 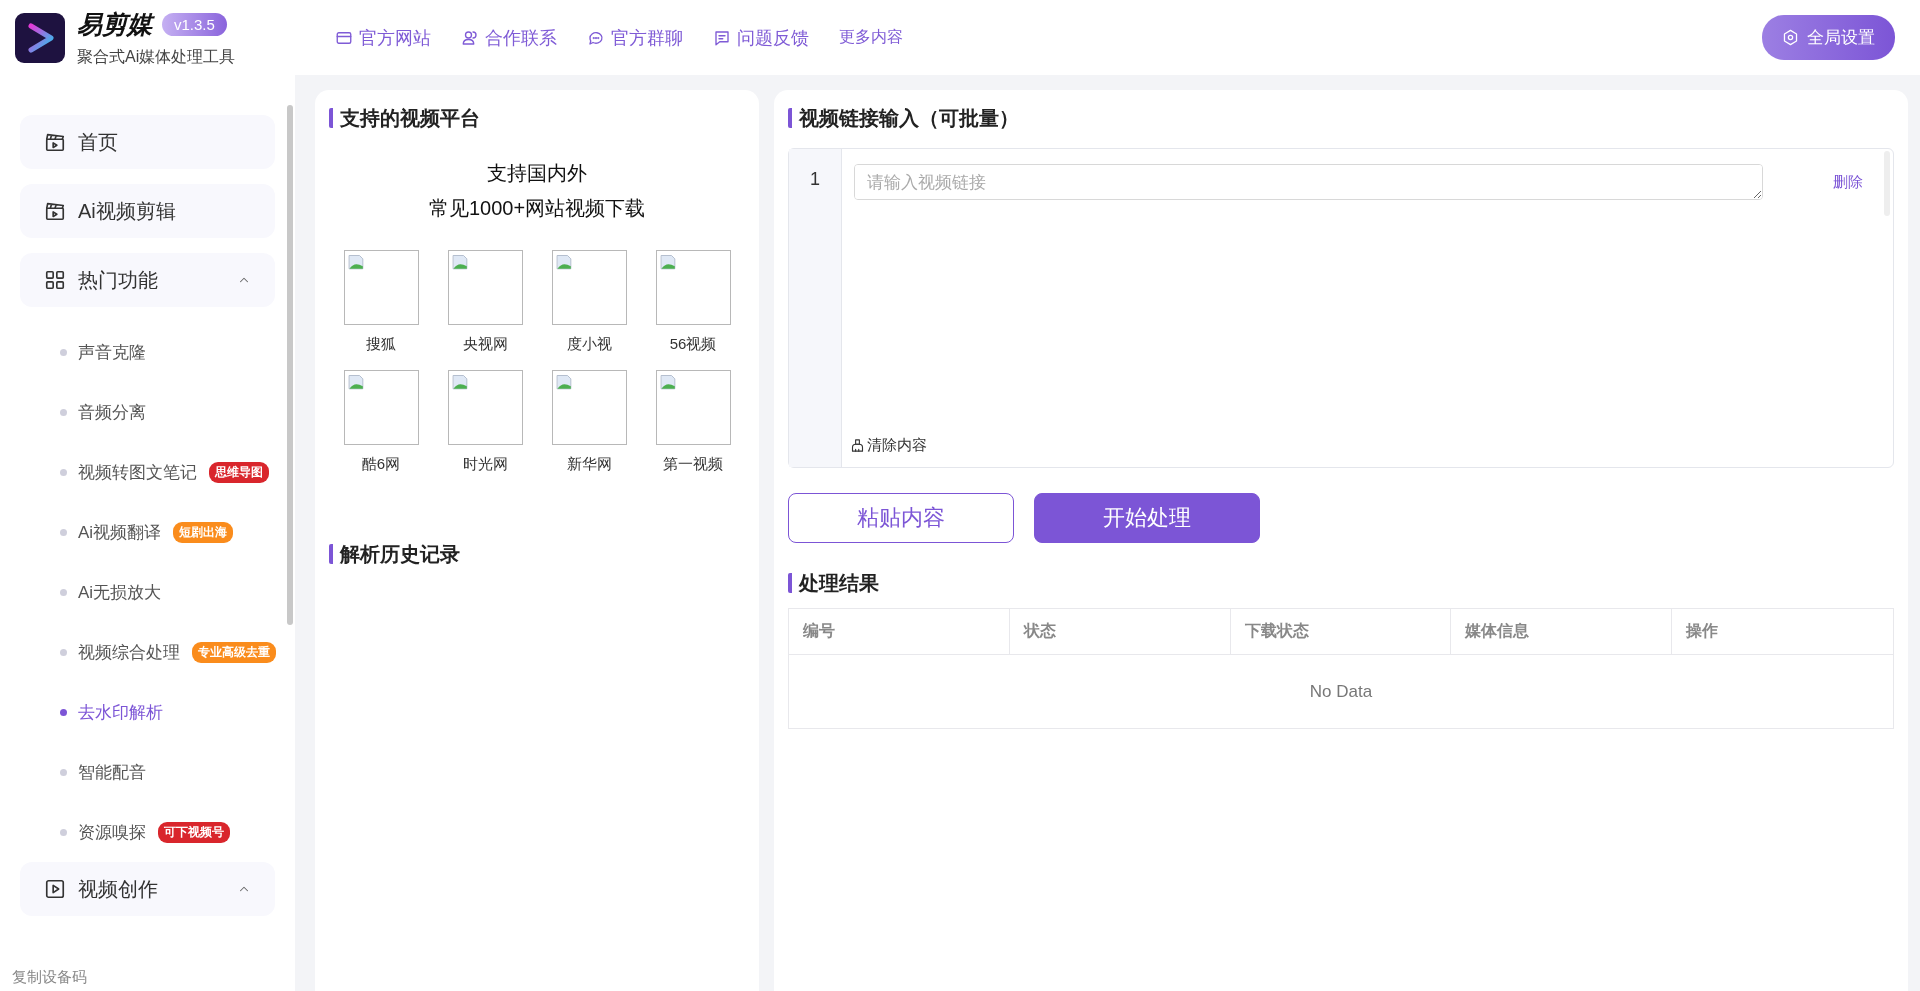 What do you see at coordinates (40, 37) in the screenshot?
I see `app-logo` at bounding box center [40, 37].